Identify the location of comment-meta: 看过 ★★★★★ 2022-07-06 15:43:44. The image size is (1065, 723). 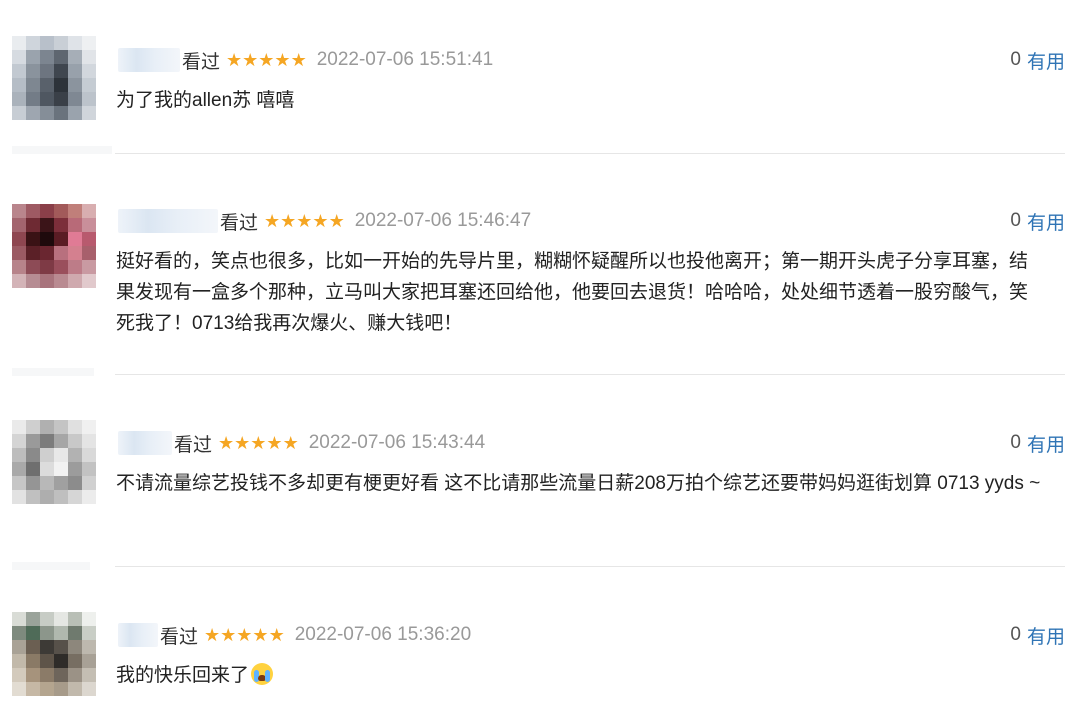
(301, 443).